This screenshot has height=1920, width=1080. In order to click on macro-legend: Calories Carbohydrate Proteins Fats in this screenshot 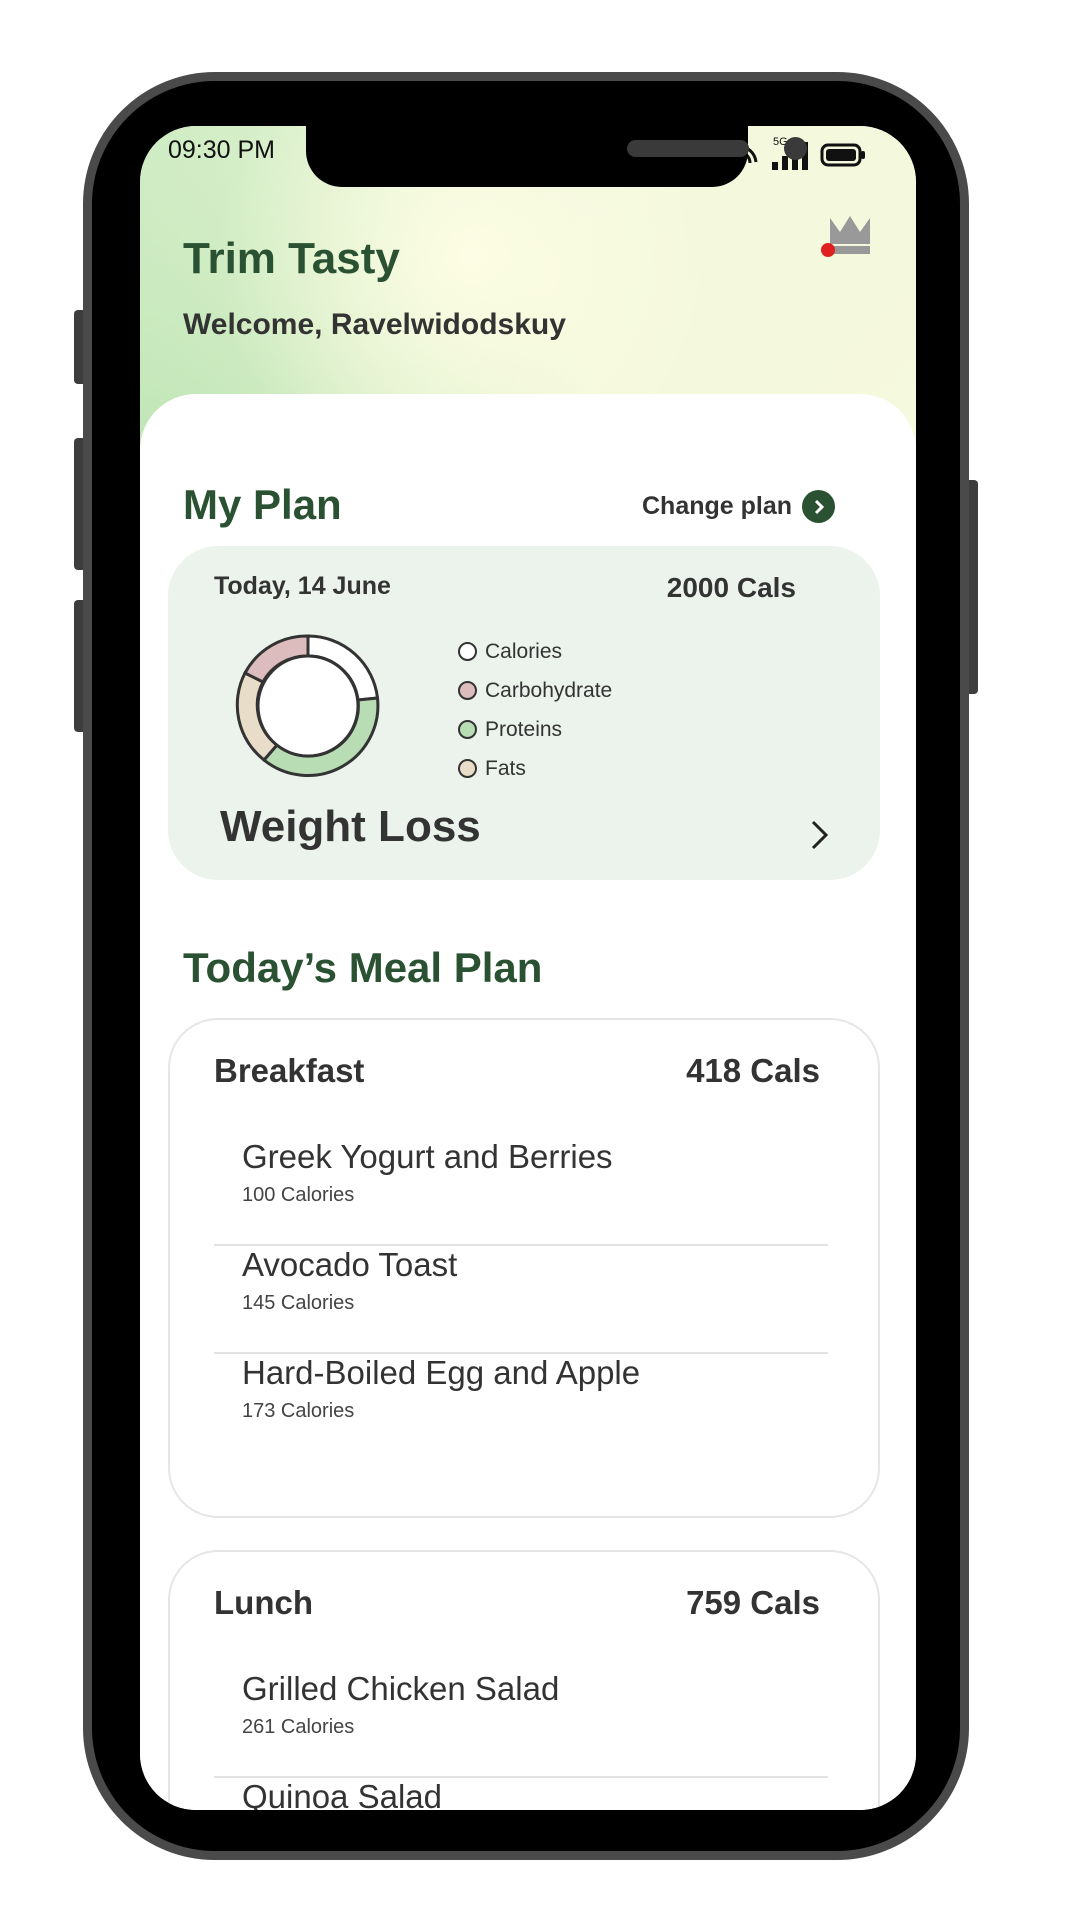, I will do `click(535, 710)`.